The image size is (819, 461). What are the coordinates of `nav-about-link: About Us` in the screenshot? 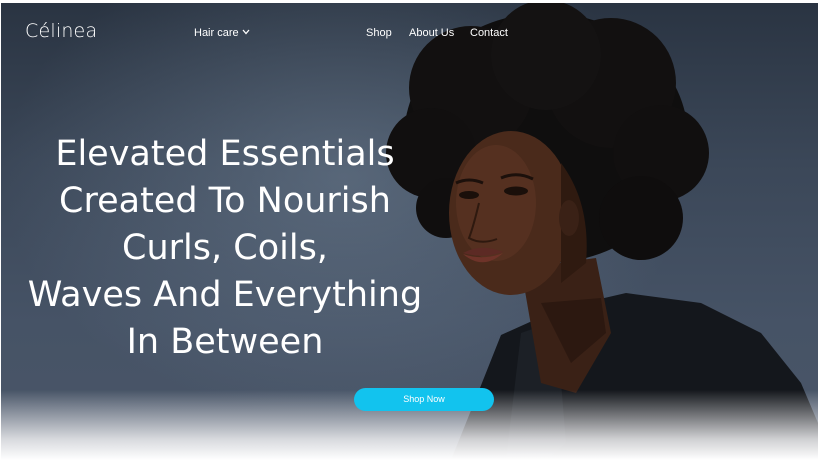 It's located at (431, 33).